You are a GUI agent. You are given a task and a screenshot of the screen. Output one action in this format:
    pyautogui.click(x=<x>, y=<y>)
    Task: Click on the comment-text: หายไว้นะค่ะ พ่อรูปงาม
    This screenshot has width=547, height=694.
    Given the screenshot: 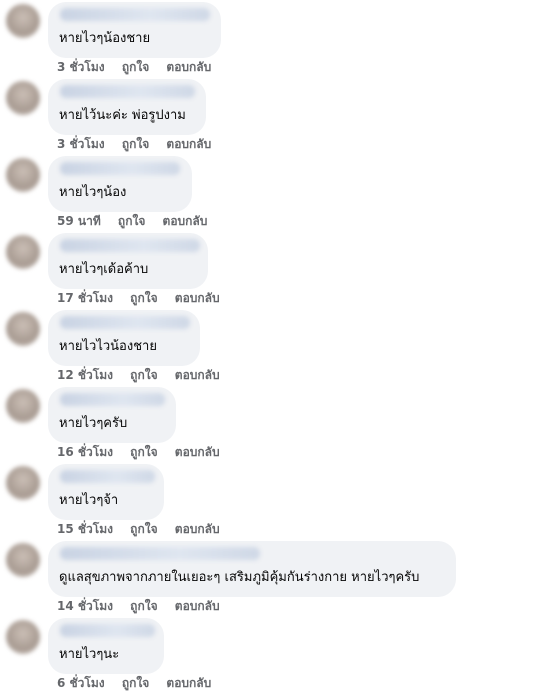 What is the action you would take?
    pyautogui.click(x=122, y=115)
    